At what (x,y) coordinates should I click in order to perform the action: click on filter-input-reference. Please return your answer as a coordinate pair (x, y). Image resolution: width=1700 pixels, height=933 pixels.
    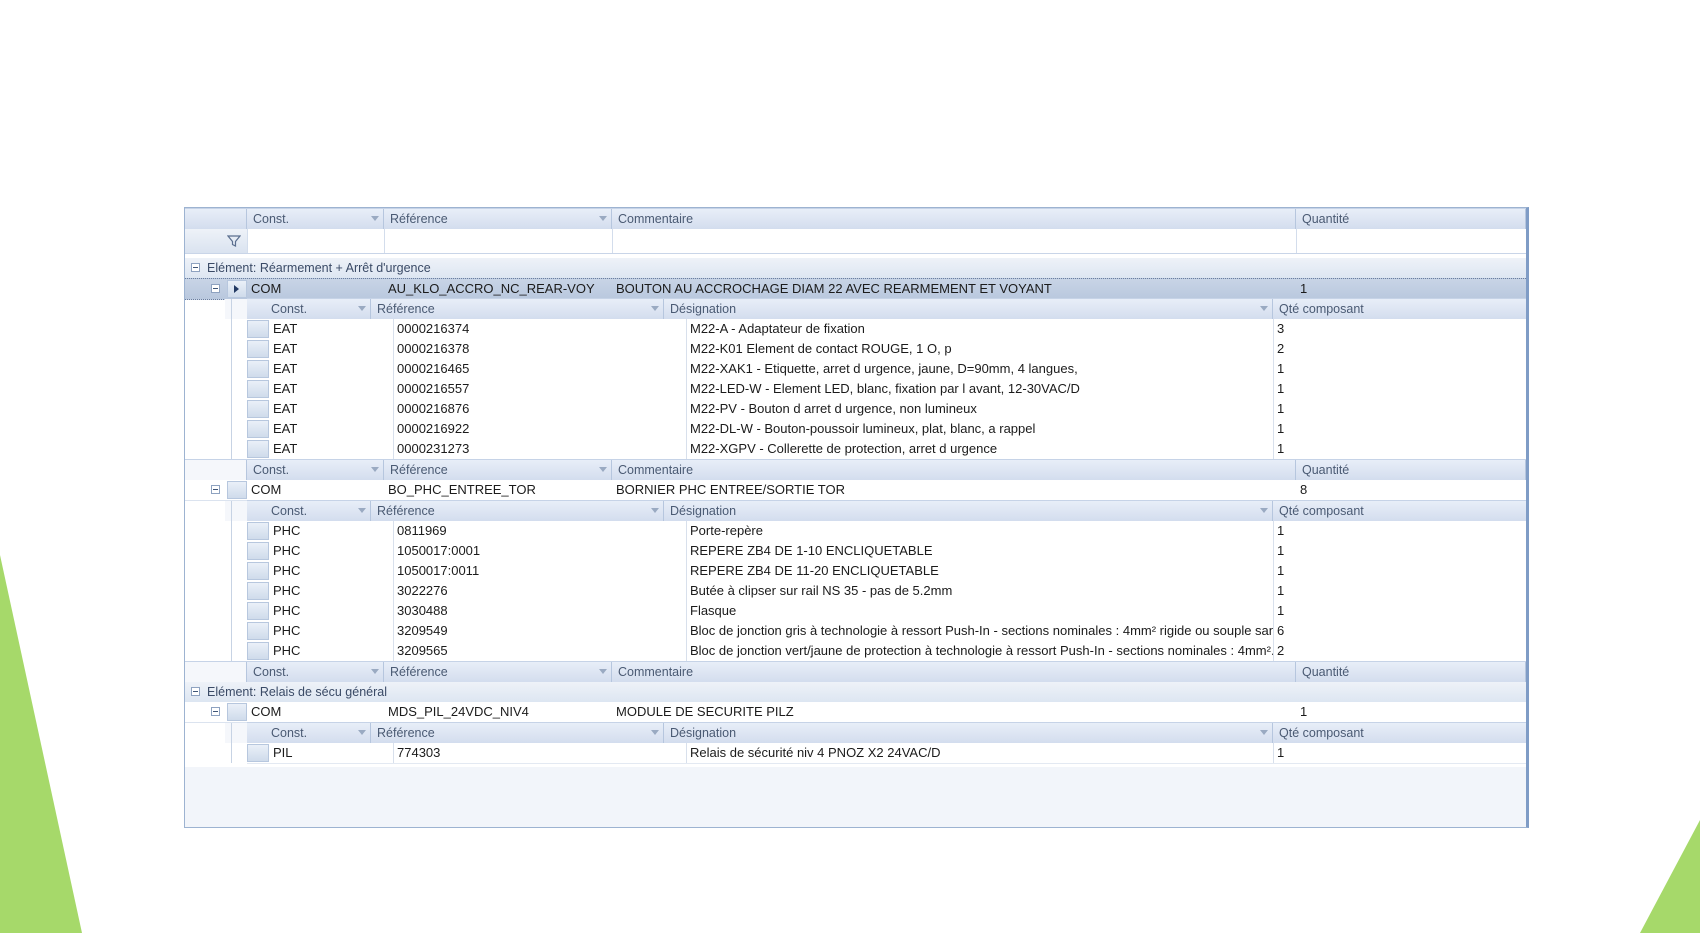
    Looking at the image, I should click on (498, 241).